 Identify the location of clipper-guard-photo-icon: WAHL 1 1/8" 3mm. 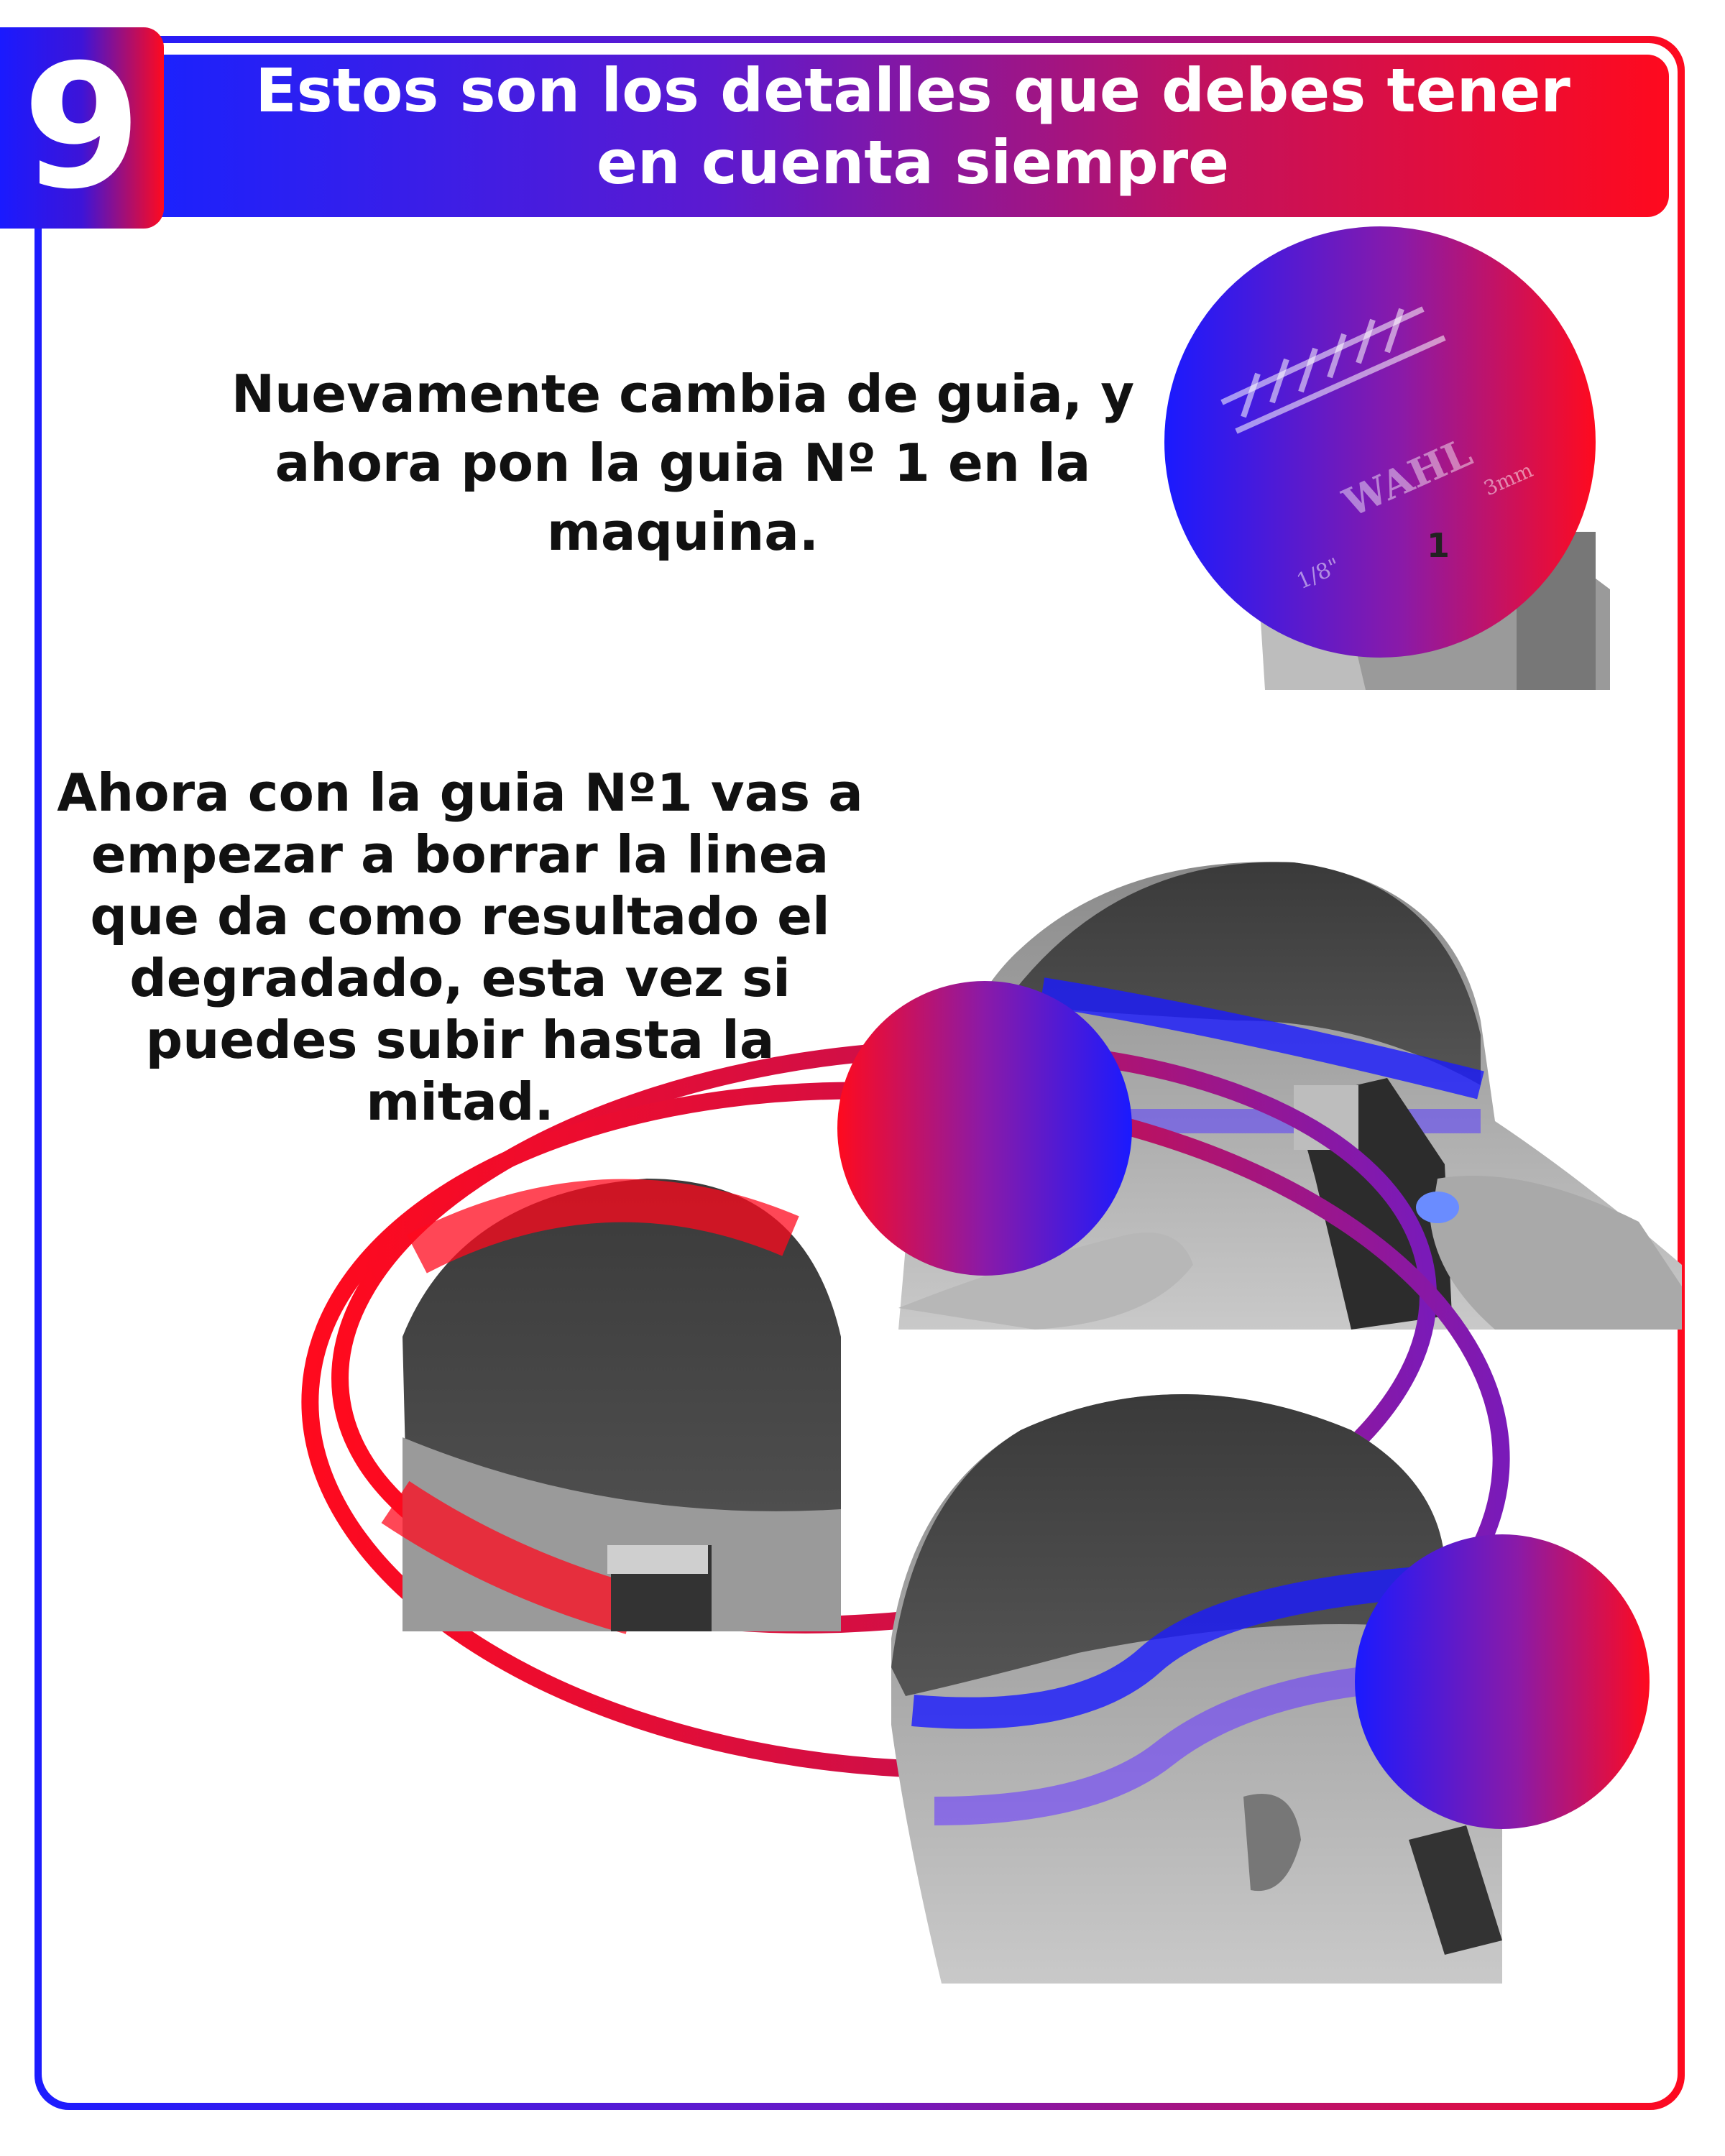
(1387, 458).